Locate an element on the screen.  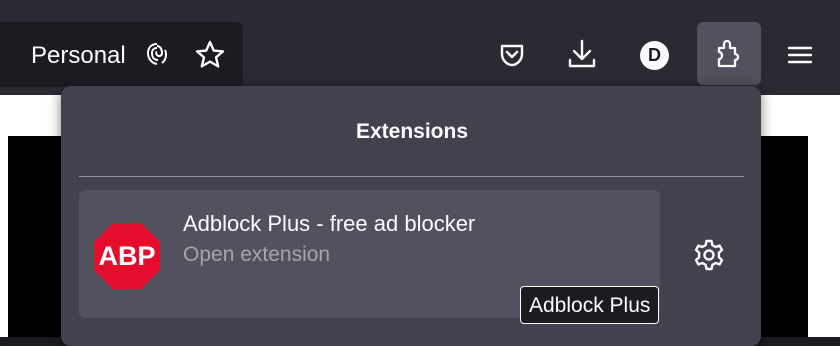
fingerprint-icon is located at coordinates (157, 54).